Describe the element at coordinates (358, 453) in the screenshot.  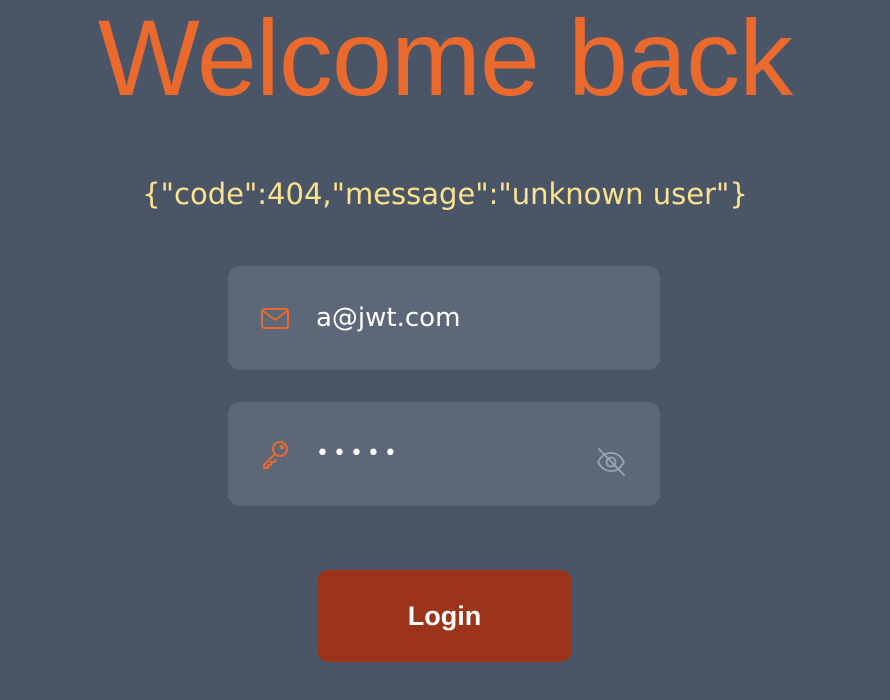
I see `password-value: •••••` at that location.